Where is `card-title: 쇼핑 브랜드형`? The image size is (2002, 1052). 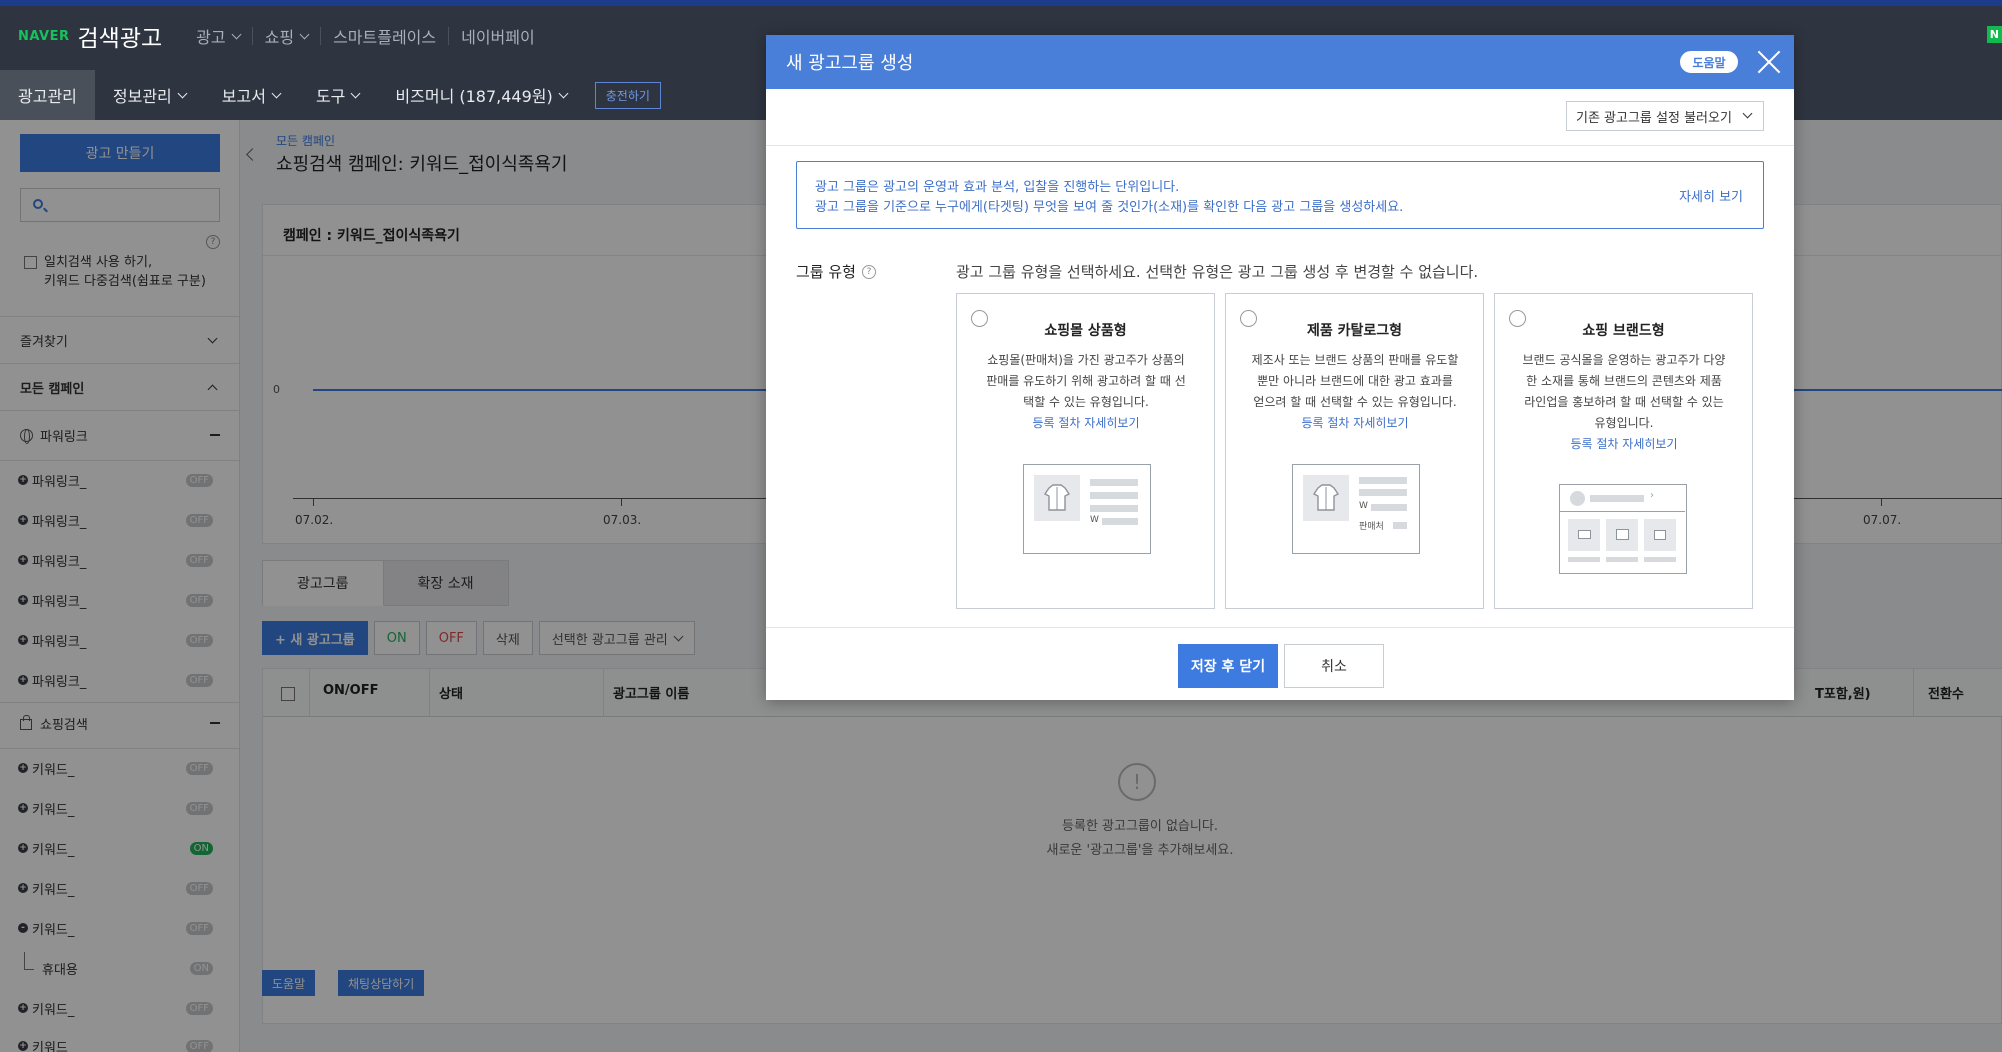 card-title: 쇼핑 브랜드형 is located at coordinates (1623, 331).